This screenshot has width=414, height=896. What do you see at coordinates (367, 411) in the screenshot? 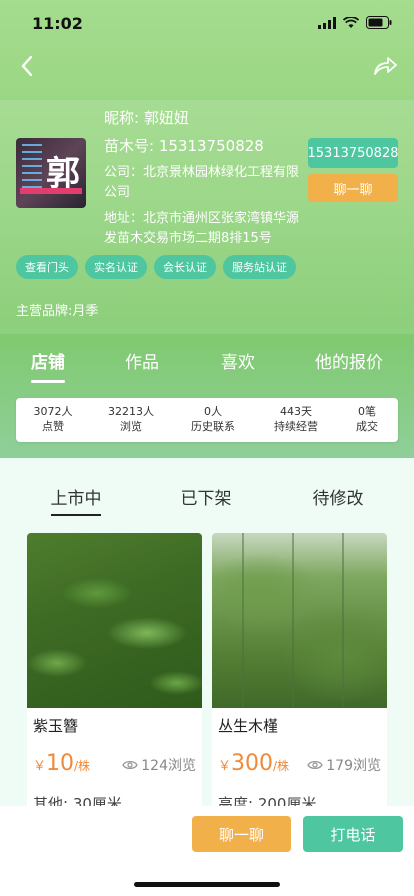
I see `stat-value: 0笔` at bounding box center [367, 411].